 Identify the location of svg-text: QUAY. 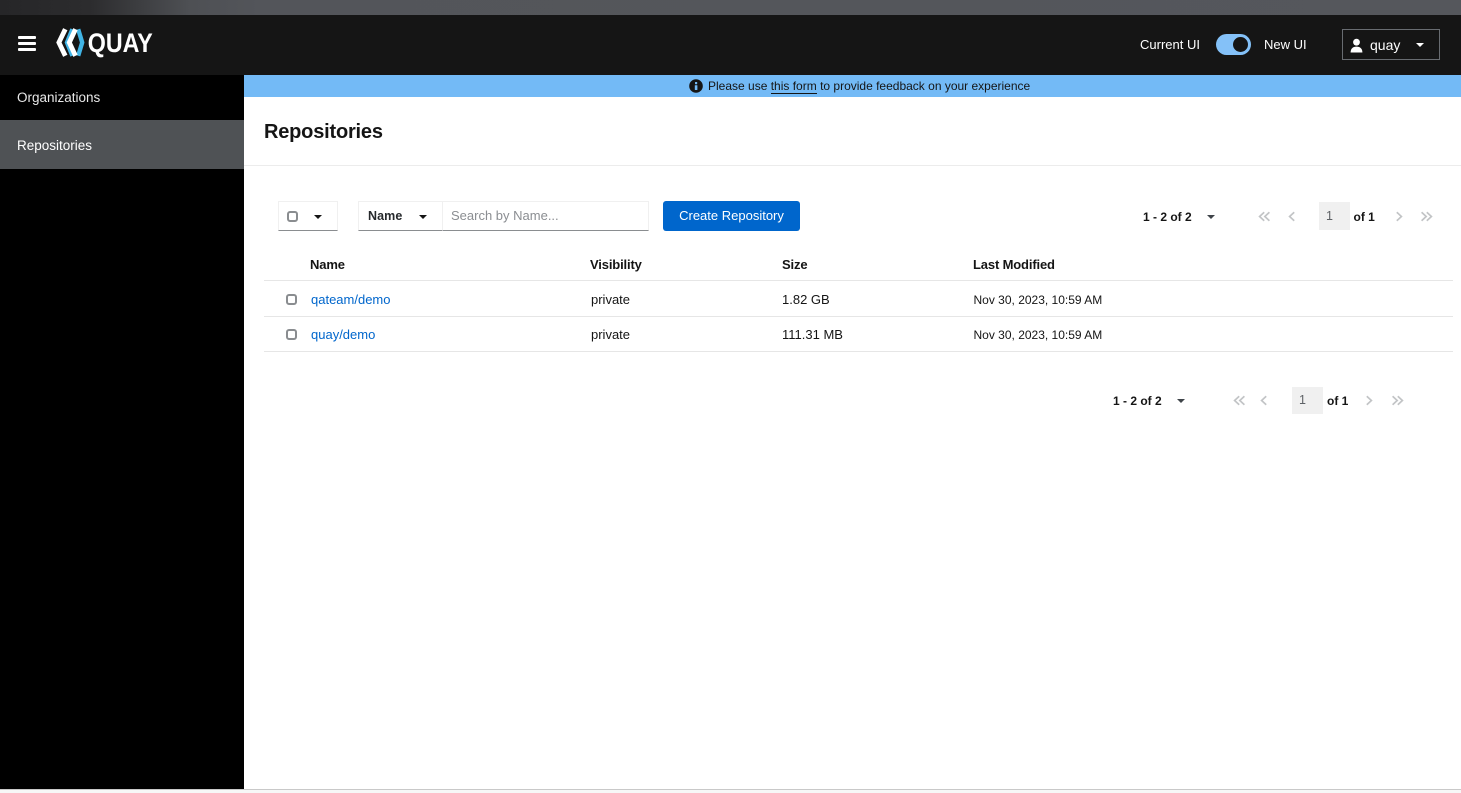
(120, 43).